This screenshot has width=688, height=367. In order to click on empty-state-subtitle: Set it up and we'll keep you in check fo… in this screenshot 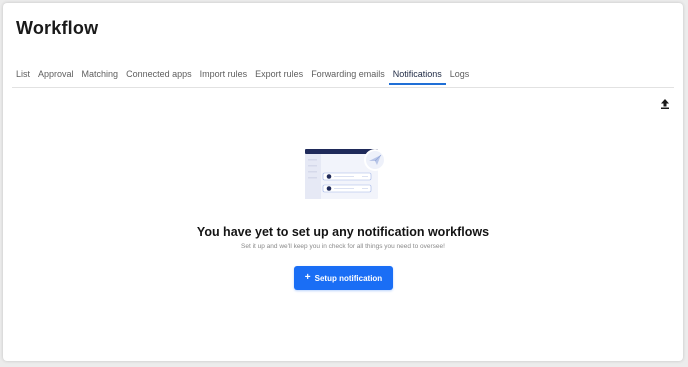, I will do `click(343, 246)`.